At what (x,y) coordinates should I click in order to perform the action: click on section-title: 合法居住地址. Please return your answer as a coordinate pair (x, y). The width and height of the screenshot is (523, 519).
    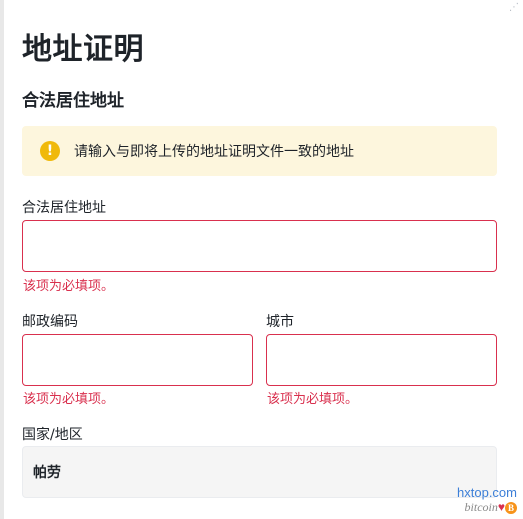
    Looking at the image, I should click on (73, 101).